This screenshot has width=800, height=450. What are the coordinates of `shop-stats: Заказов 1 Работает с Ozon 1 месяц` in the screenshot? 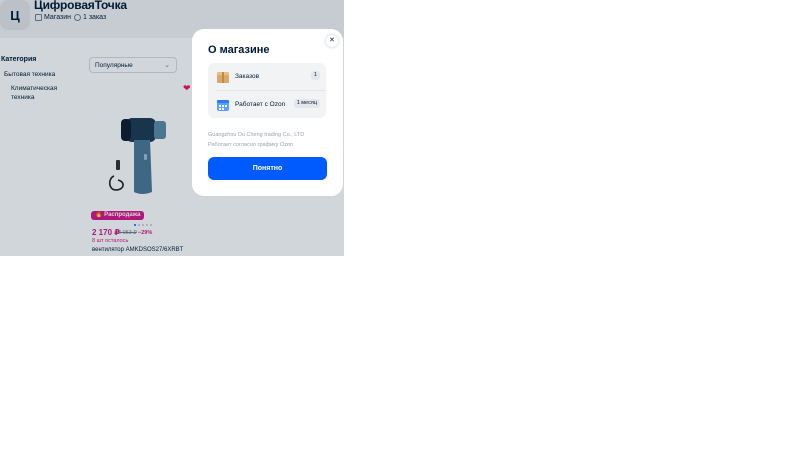 It's located at (267, 90).